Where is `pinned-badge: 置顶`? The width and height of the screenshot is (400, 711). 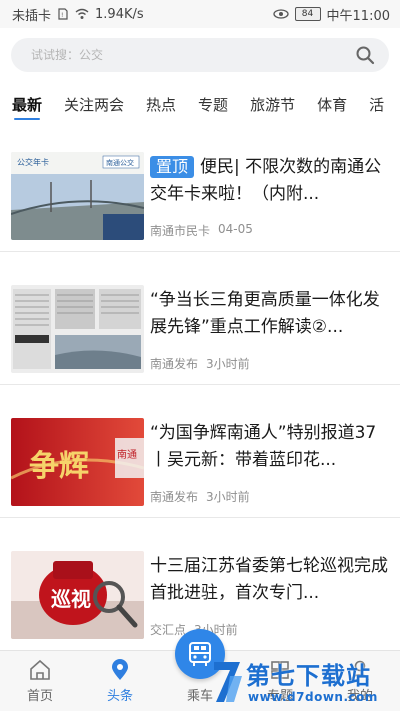
pinned-badge: 置顶 is located at coordinates (172, 167).